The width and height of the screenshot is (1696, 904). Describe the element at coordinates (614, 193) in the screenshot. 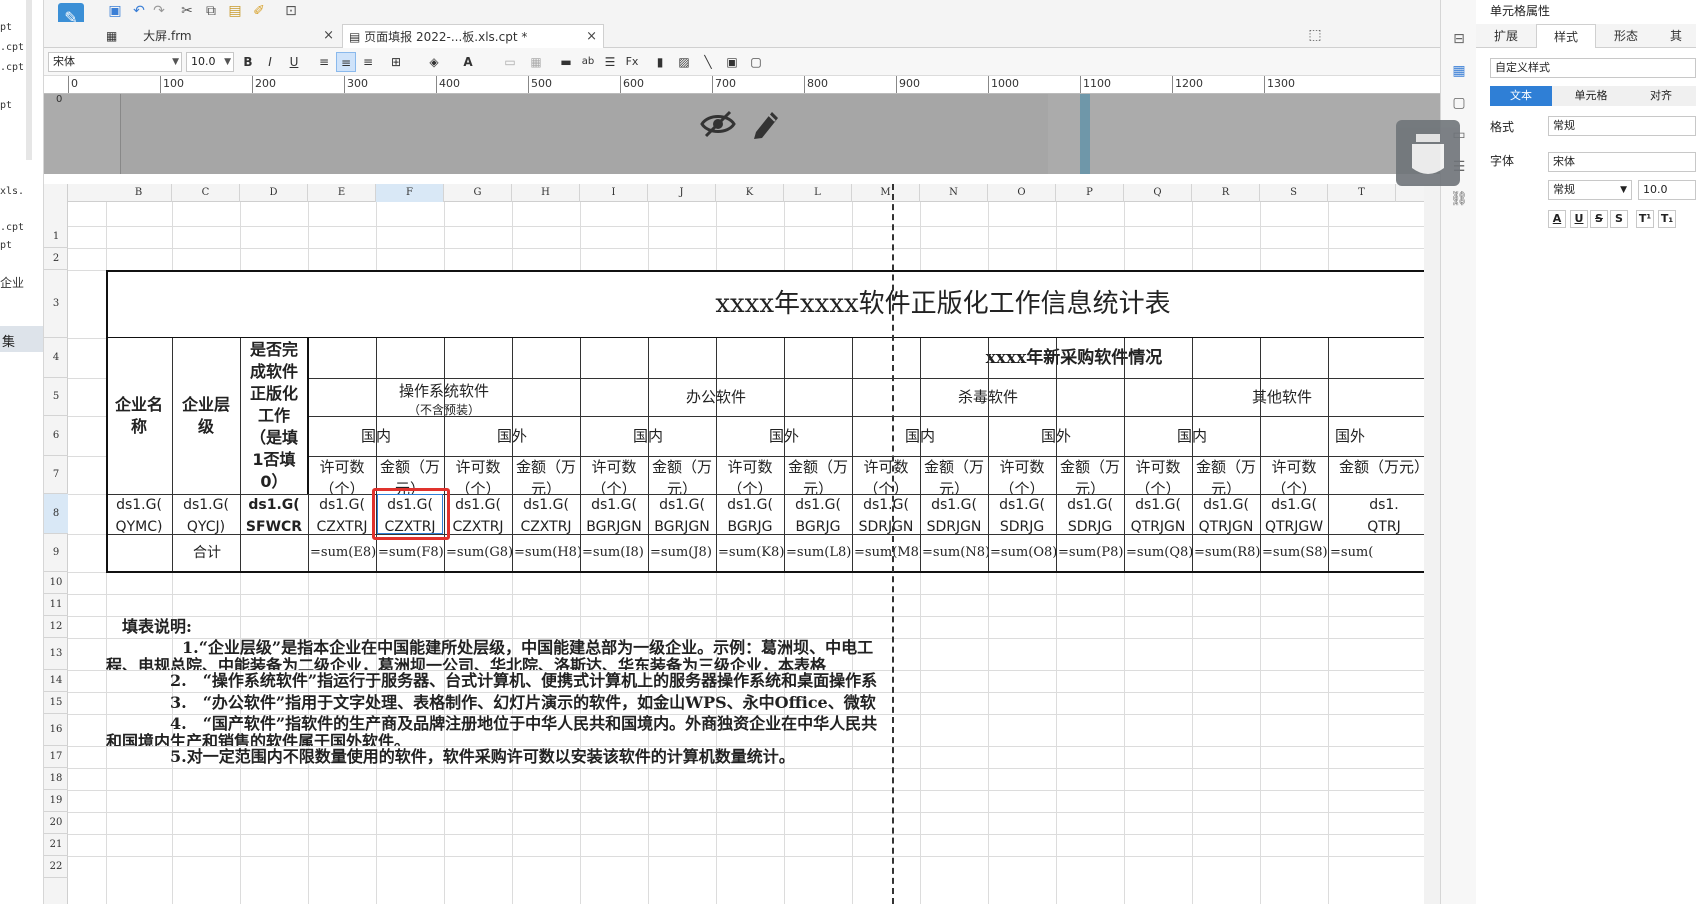

I see `column-header-I: I` at that location.